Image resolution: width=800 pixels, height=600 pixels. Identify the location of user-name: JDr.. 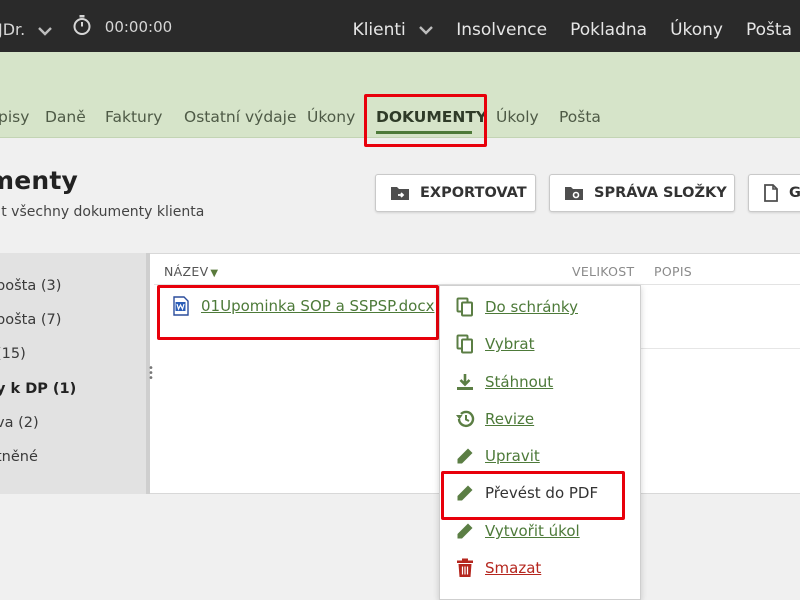
(13, 29).